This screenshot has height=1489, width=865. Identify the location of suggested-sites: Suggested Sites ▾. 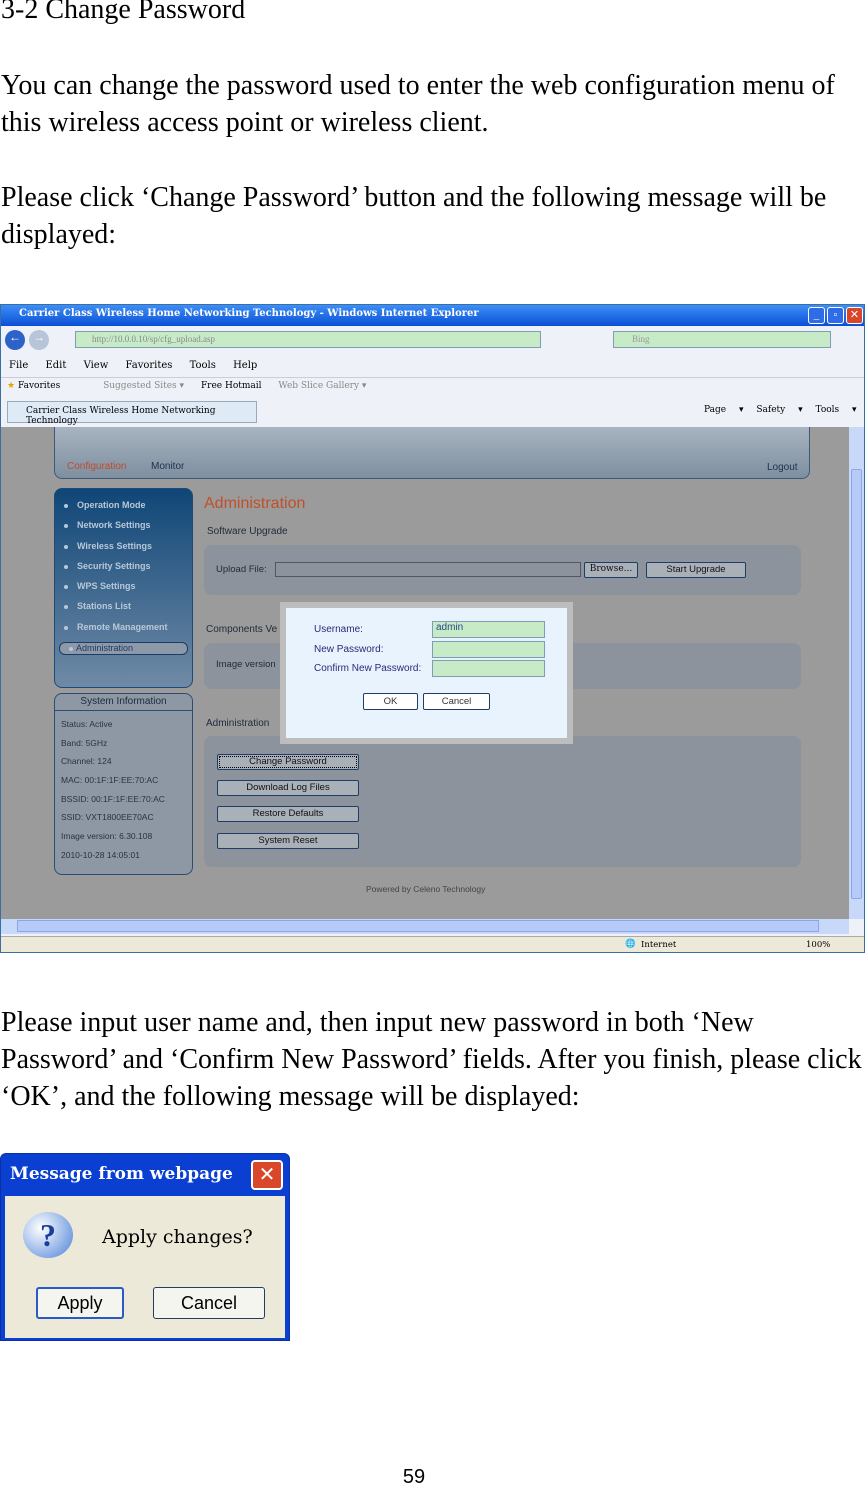
(143, 386).